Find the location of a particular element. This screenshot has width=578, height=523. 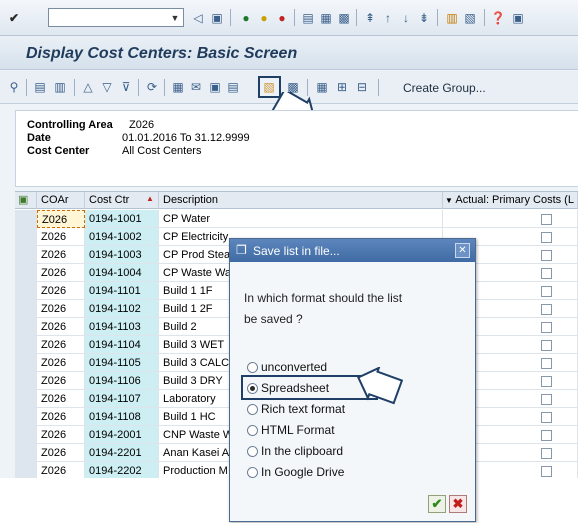

mail-icon: ✉ is located at coordinates (196, 87).